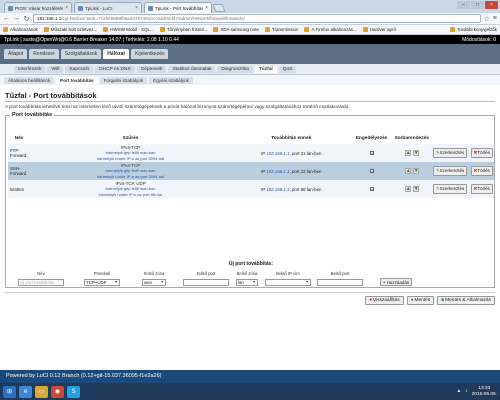 The width and height of the screenshot is (500, 400). Describe the element at coordinates (459, 391) in the screenshot. I see `network-icon: ▲` at that location.